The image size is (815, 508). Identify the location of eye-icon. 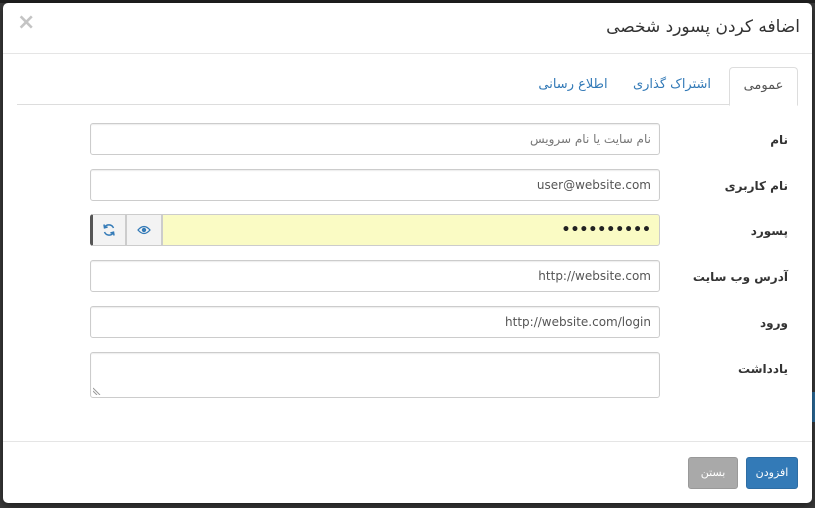
(144, 230).